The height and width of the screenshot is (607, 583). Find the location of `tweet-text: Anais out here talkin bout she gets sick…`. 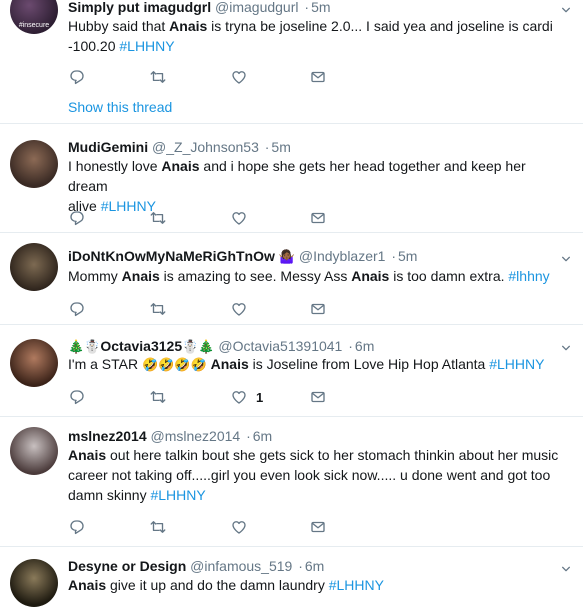

tweet-text: Anais out here talkin bout she gets sick… is located at coordinates (315, 475).